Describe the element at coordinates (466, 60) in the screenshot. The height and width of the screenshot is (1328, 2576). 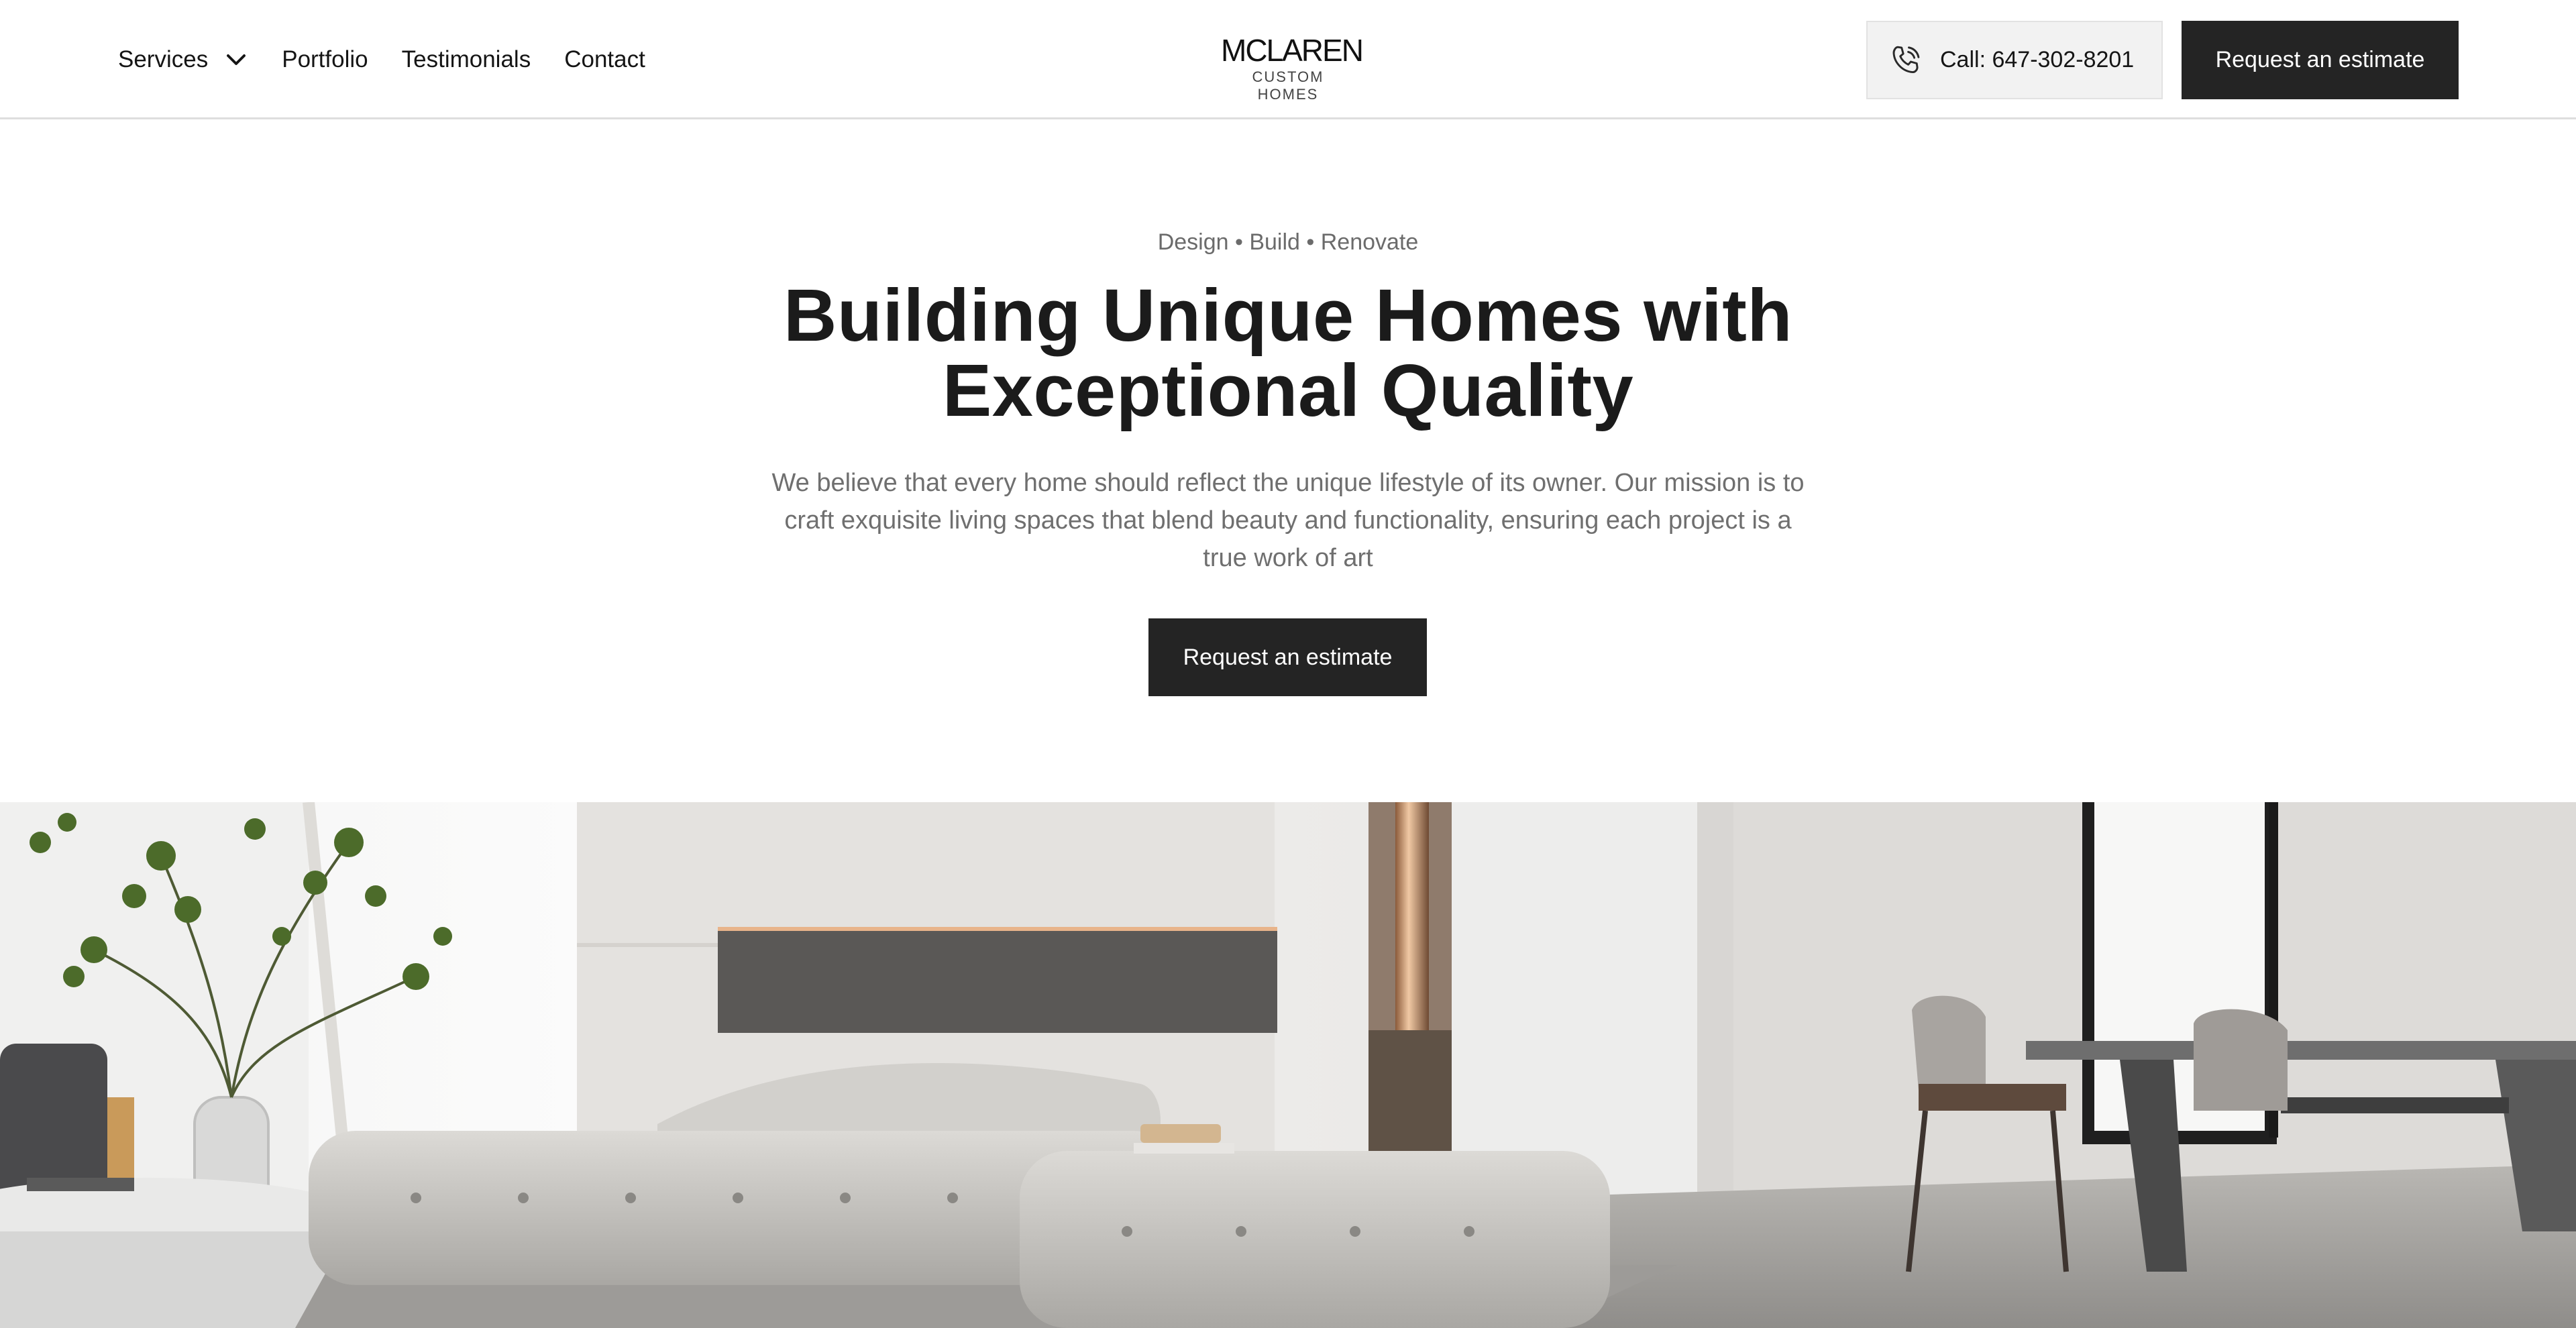
I see `nav-testimonials: Testimonials` at that location.